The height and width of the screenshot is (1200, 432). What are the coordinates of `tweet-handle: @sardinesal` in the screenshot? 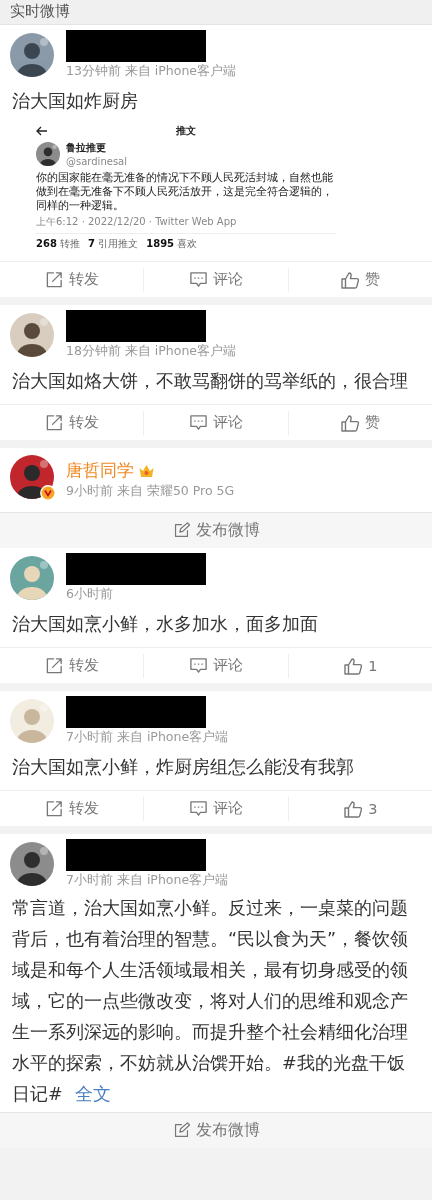 It's located at (96, 161).